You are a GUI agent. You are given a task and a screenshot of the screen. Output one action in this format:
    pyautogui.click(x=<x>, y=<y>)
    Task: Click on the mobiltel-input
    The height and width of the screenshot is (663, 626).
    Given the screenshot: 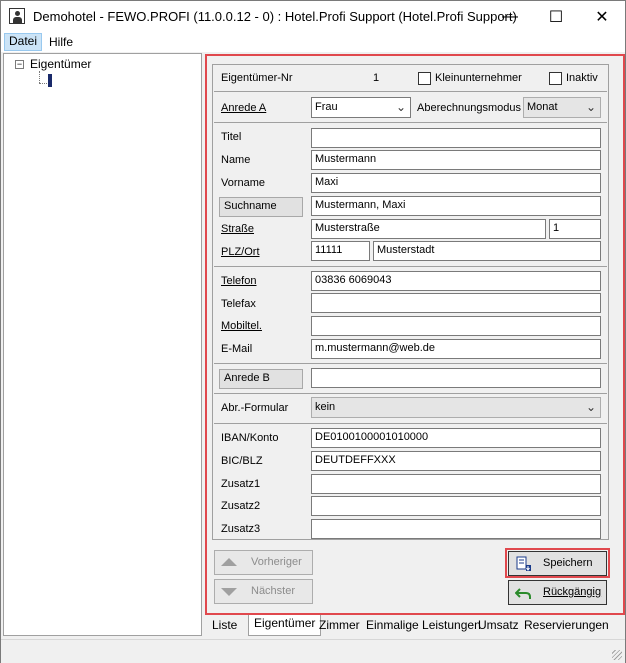 What is the action you would take?
    pyautogui.click(x=456, y=326)
    